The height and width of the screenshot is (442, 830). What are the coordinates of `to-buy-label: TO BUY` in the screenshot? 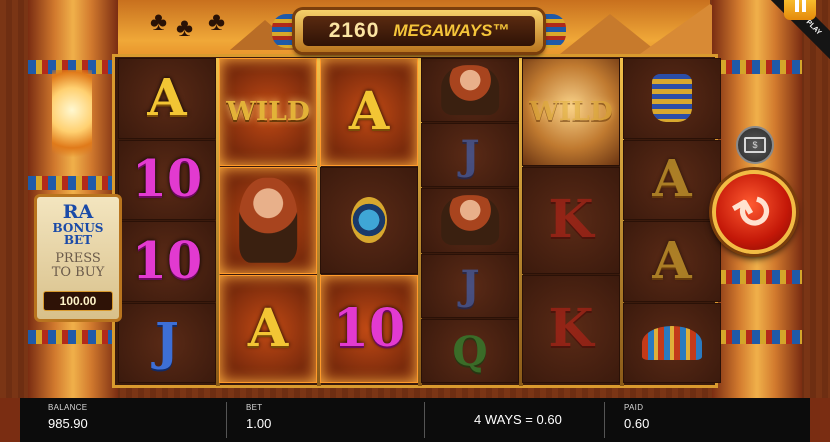 It's located at (78, 272).